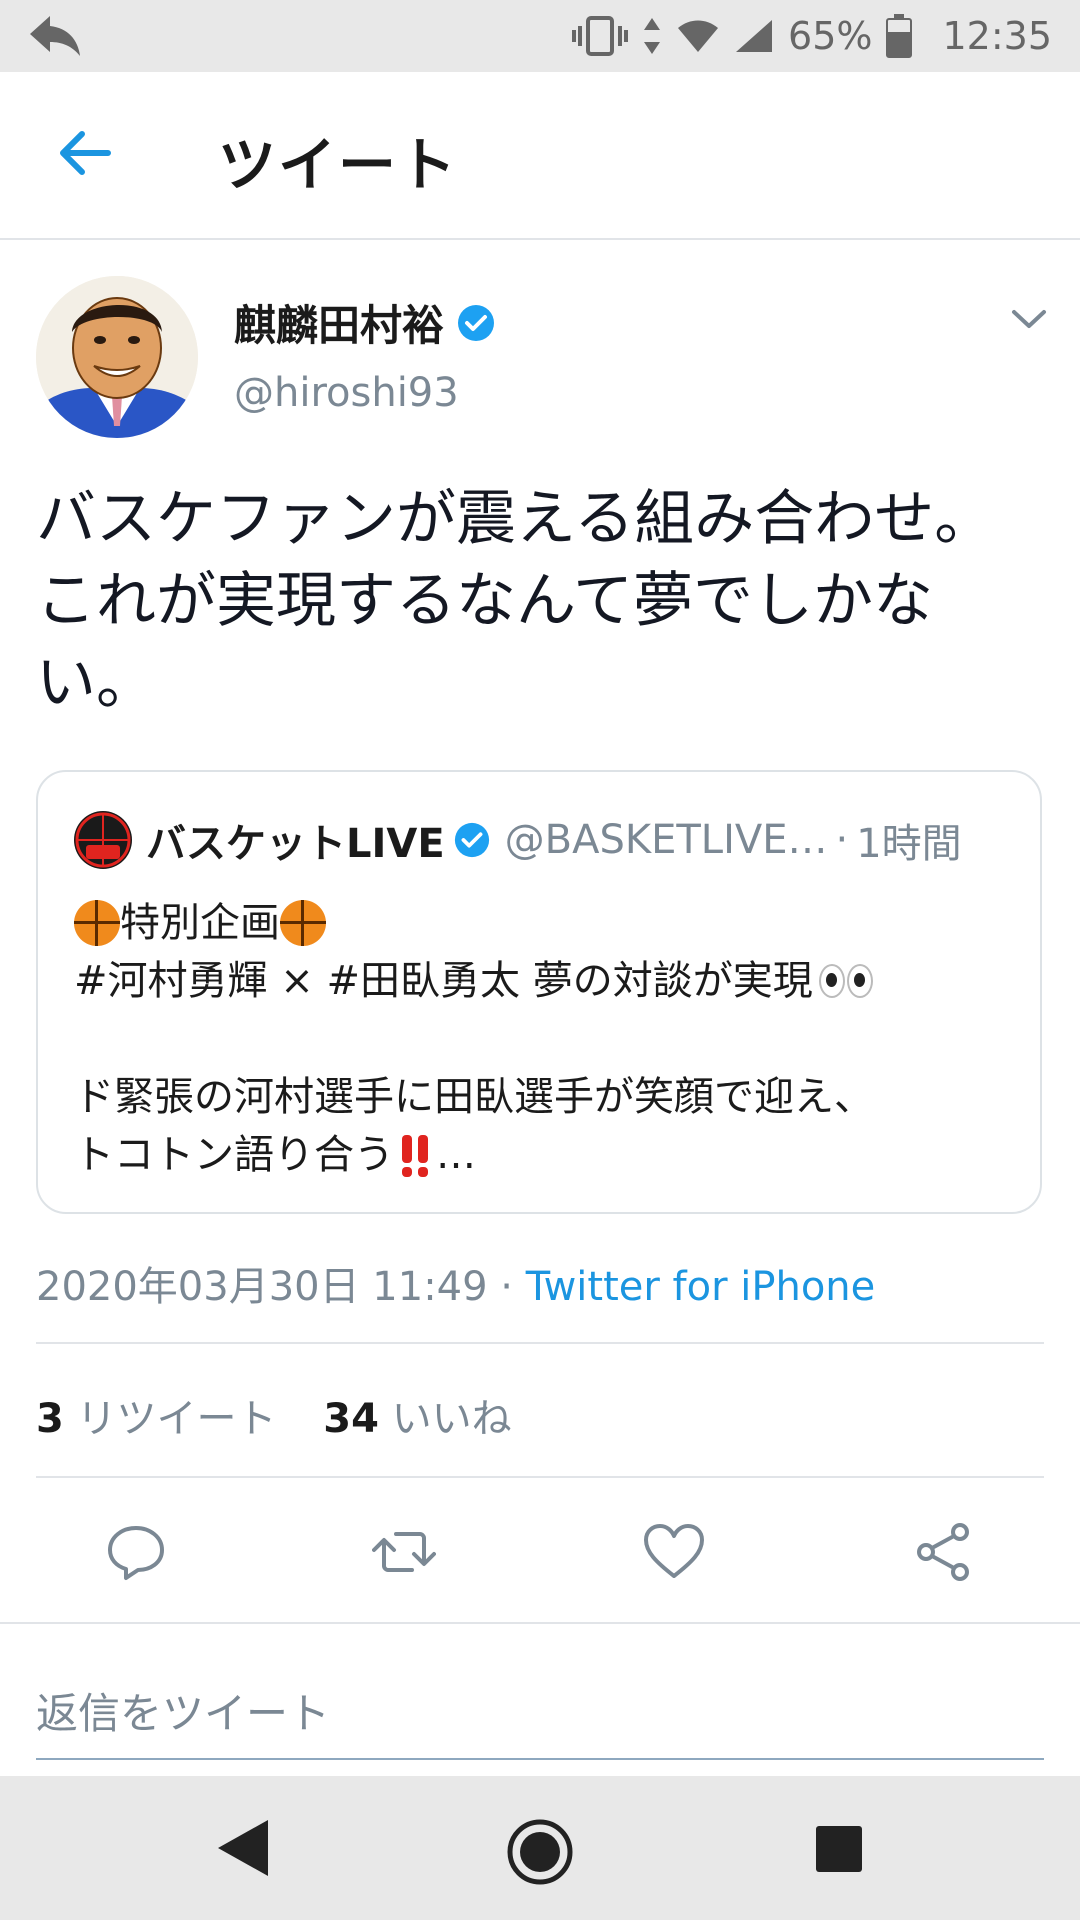  What do you see at coordinates (515, 601) in the screenshot?
I see `tweet-text: バスケファンが震える組み合わせ。これが実現するなんて夢でしかない。` at bounding box center [515, 601].